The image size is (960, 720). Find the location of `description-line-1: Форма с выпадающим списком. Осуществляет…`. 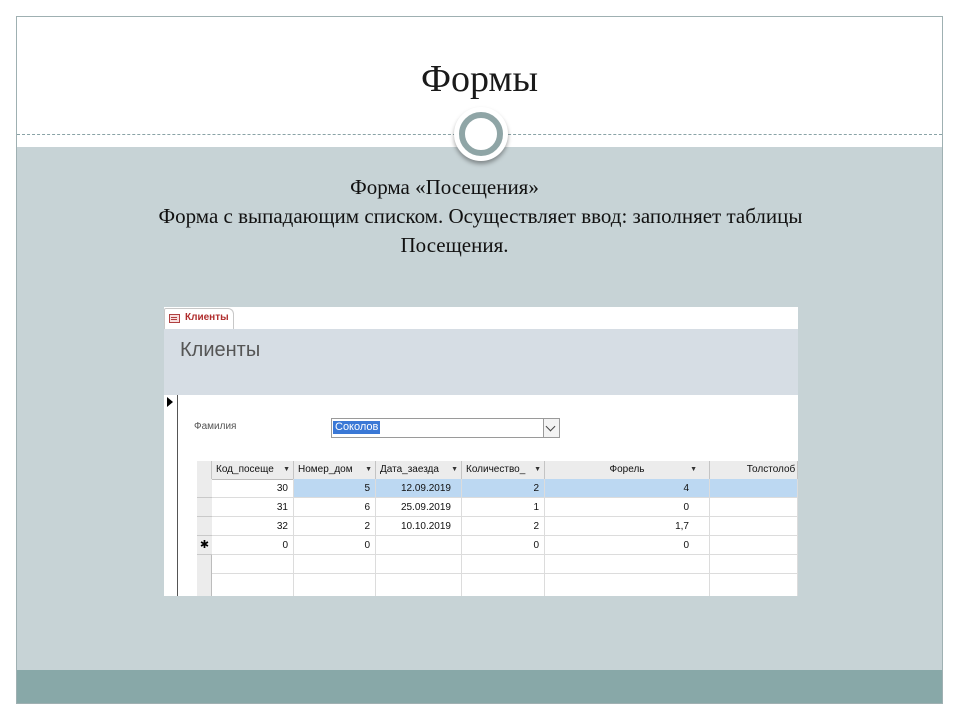

description-line-1: Форма с выпадающим списком. Осуществляет… is located at coordinates (480, 216).